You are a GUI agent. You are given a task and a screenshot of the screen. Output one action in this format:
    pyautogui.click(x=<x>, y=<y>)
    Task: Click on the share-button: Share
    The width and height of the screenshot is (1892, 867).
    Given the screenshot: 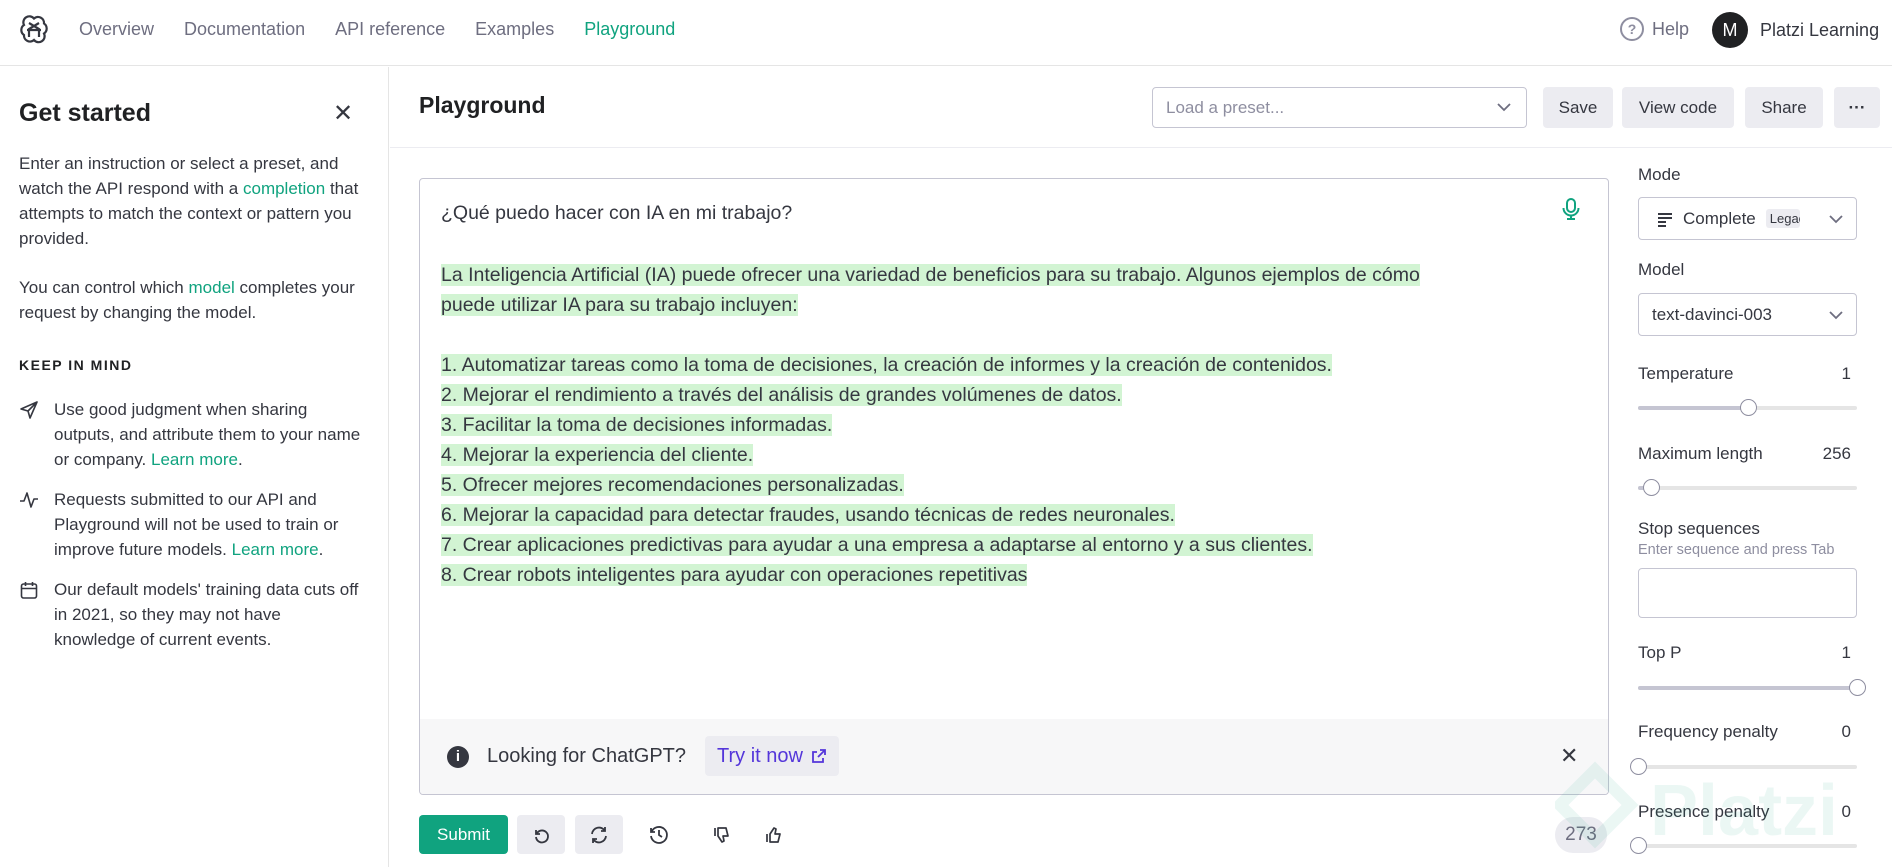 What is the action you would take?
    pyautogui.click(x=1784, y=107)
    